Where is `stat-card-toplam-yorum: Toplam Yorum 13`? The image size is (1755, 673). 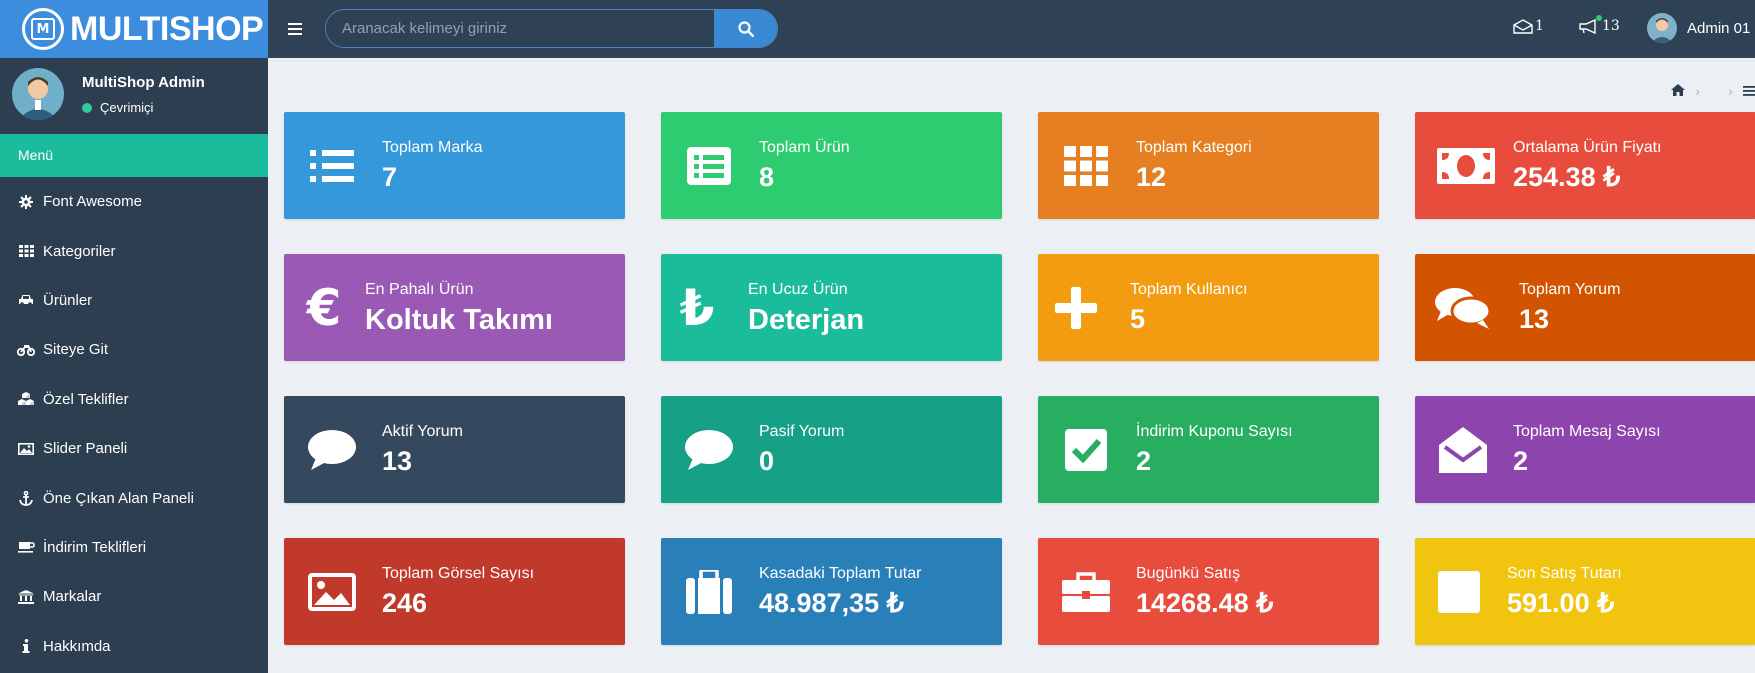 stat-card-toplam-yorum: Toplam Yorum 13 is located at coordinates (1585, 307).